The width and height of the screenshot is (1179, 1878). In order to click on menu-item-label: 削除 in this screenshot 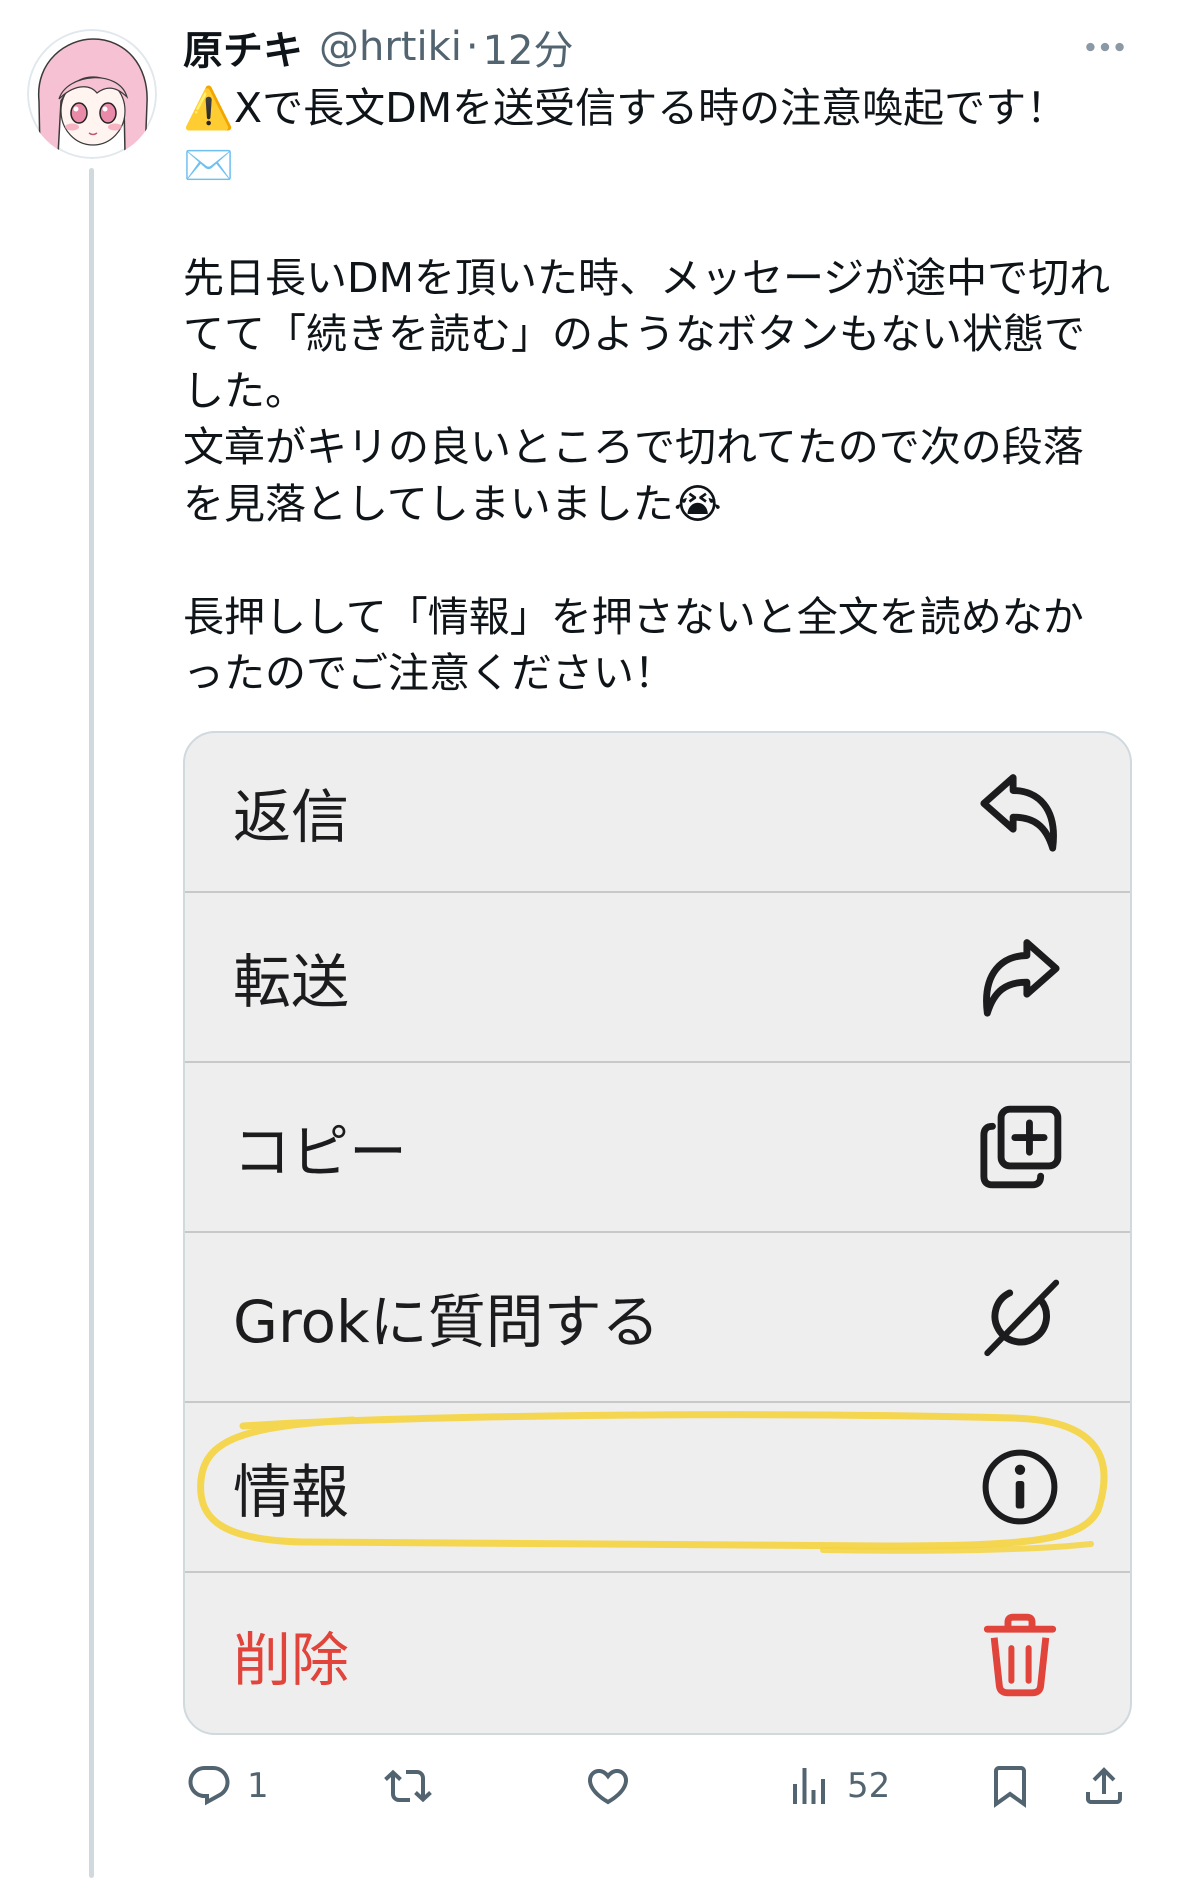, I will do `click(291, 1660)`.